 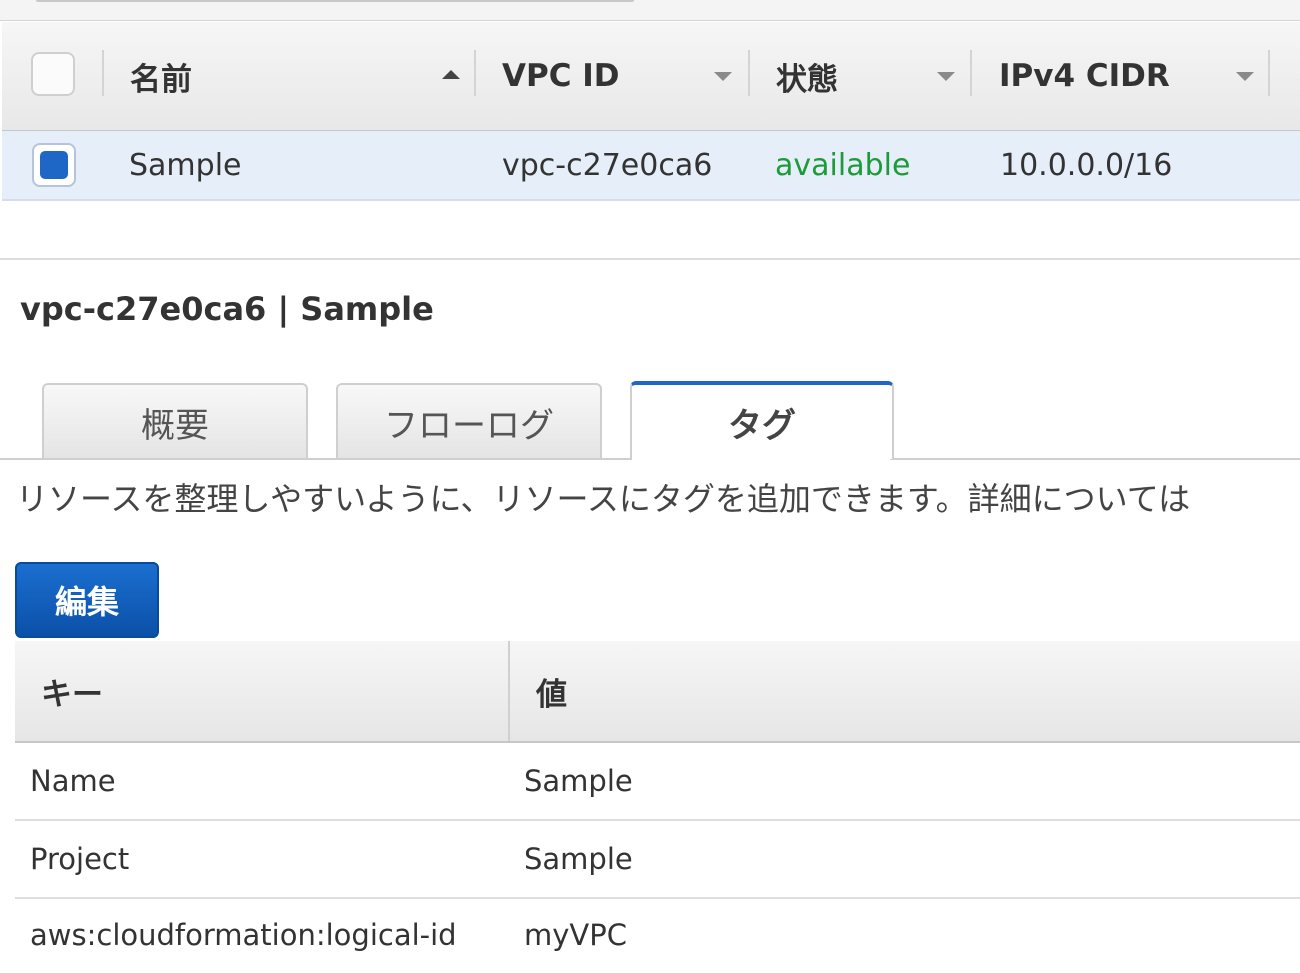 What do you see at coordinates (175, 425) in the screenshot?
I see `tab-summary-label: 概要` at bounding box center [175, 425].